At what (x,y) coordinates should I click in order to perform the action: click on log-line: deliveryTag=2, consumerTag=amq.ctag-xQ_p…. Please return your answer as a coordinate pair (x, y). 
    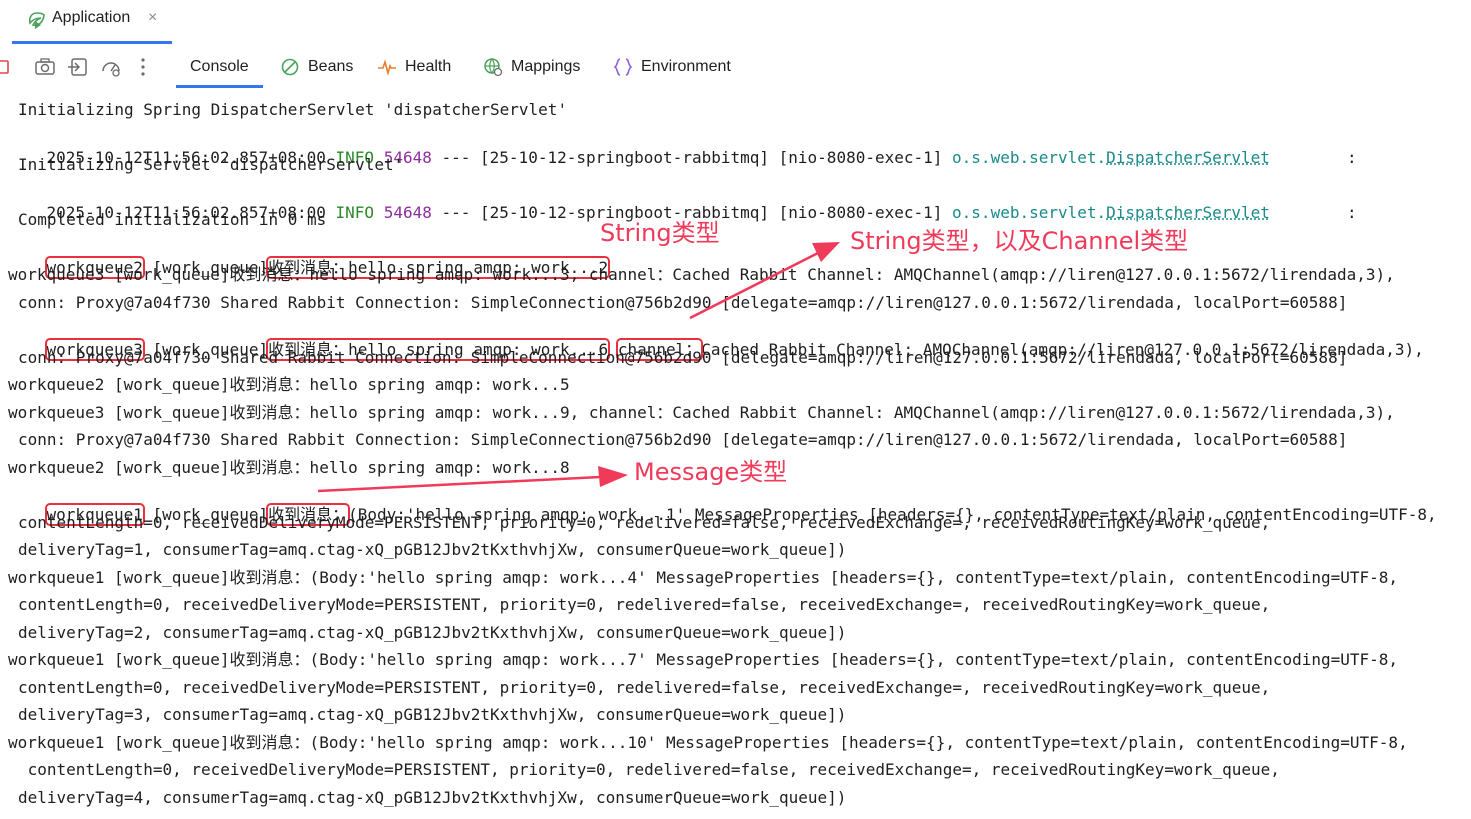
    Looking at the image, I should click on (432, 632).